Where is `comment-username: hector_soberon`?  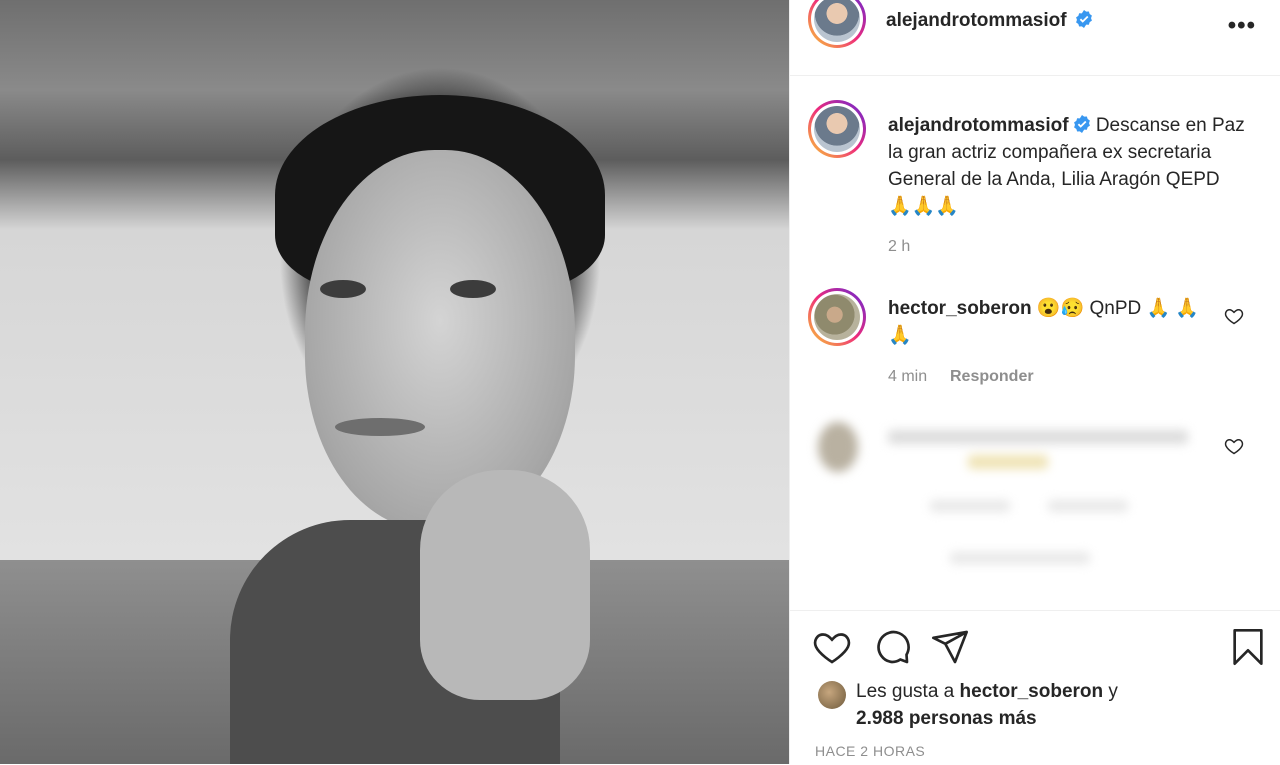 comment-username: hector_soberon is located at coordinates (960, 308).